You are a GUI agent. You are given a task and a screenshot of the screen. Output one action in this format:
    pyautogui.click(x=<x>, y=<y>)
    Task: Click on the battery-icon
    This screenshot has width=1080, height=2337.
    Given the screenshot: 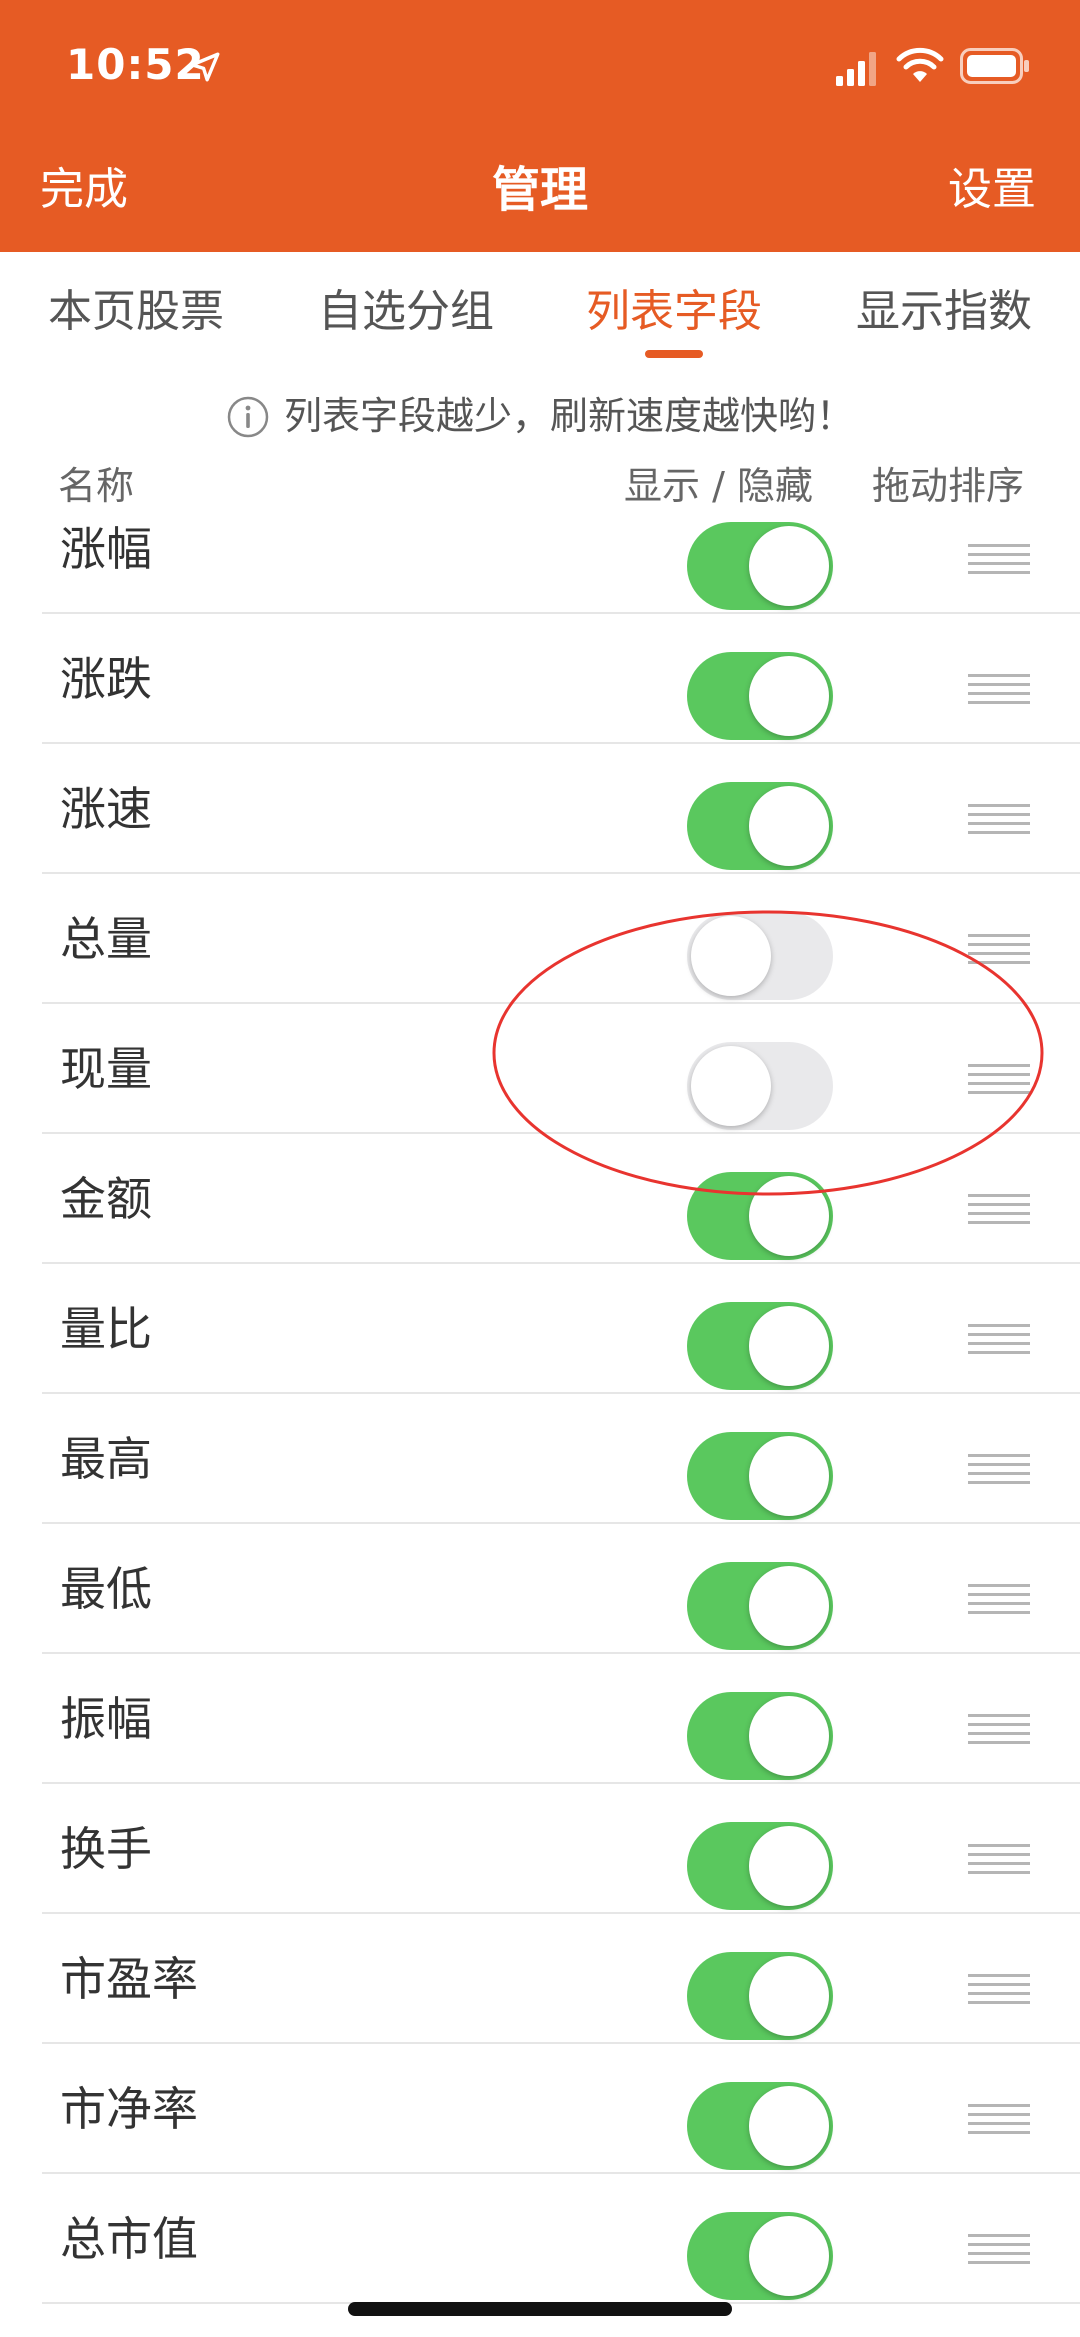 What is the action you would take?
    pyautogui.click(x=994, y=66)
    